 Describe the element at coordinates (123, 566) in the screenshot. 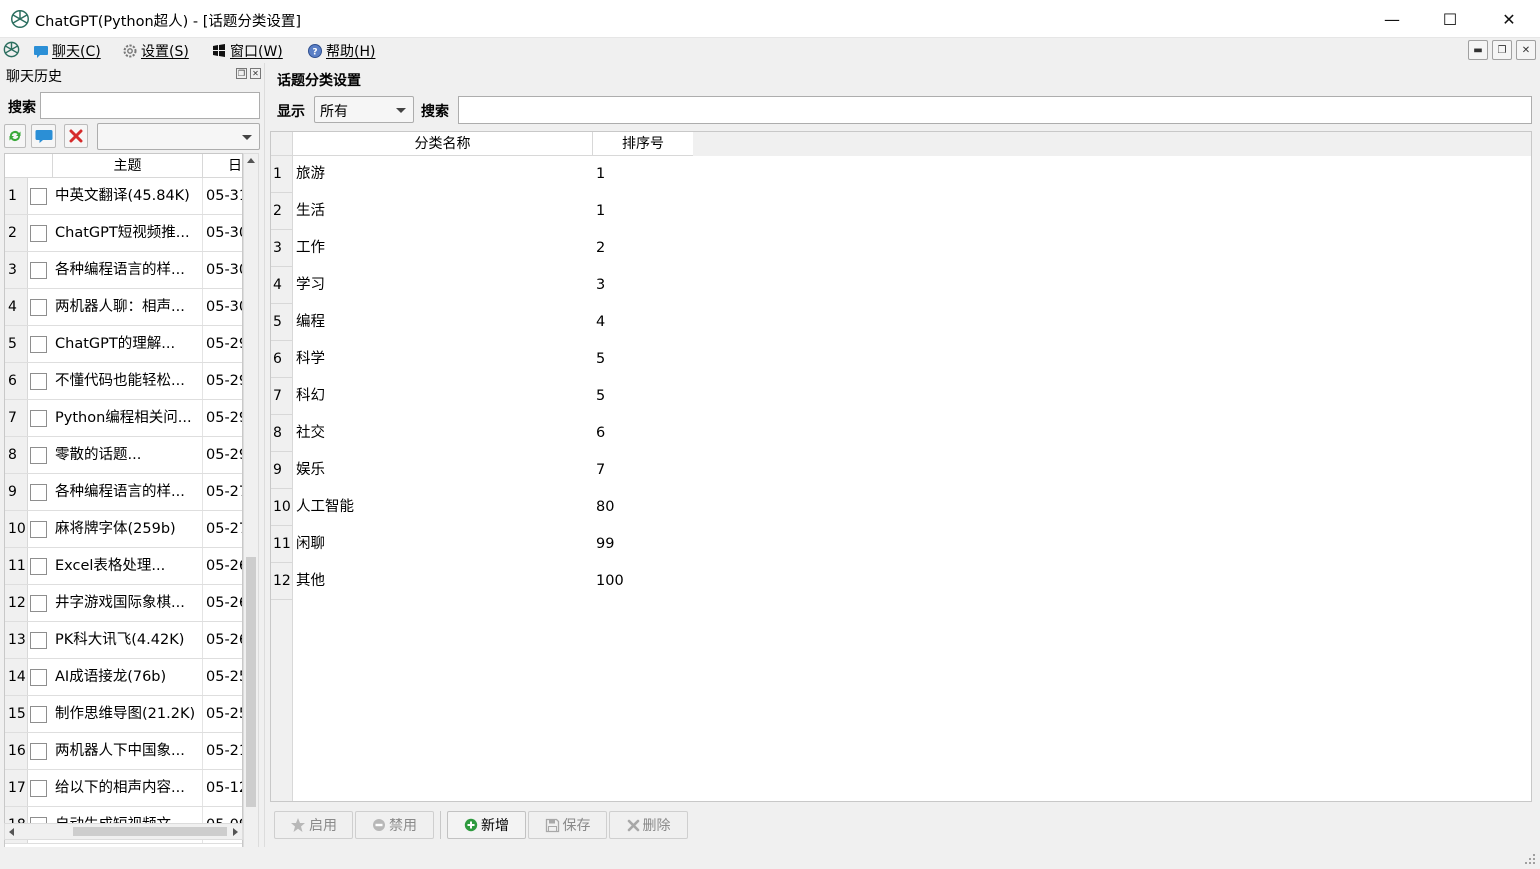

I see `table-row: 11 Excel表格处理...05-26` at that location.